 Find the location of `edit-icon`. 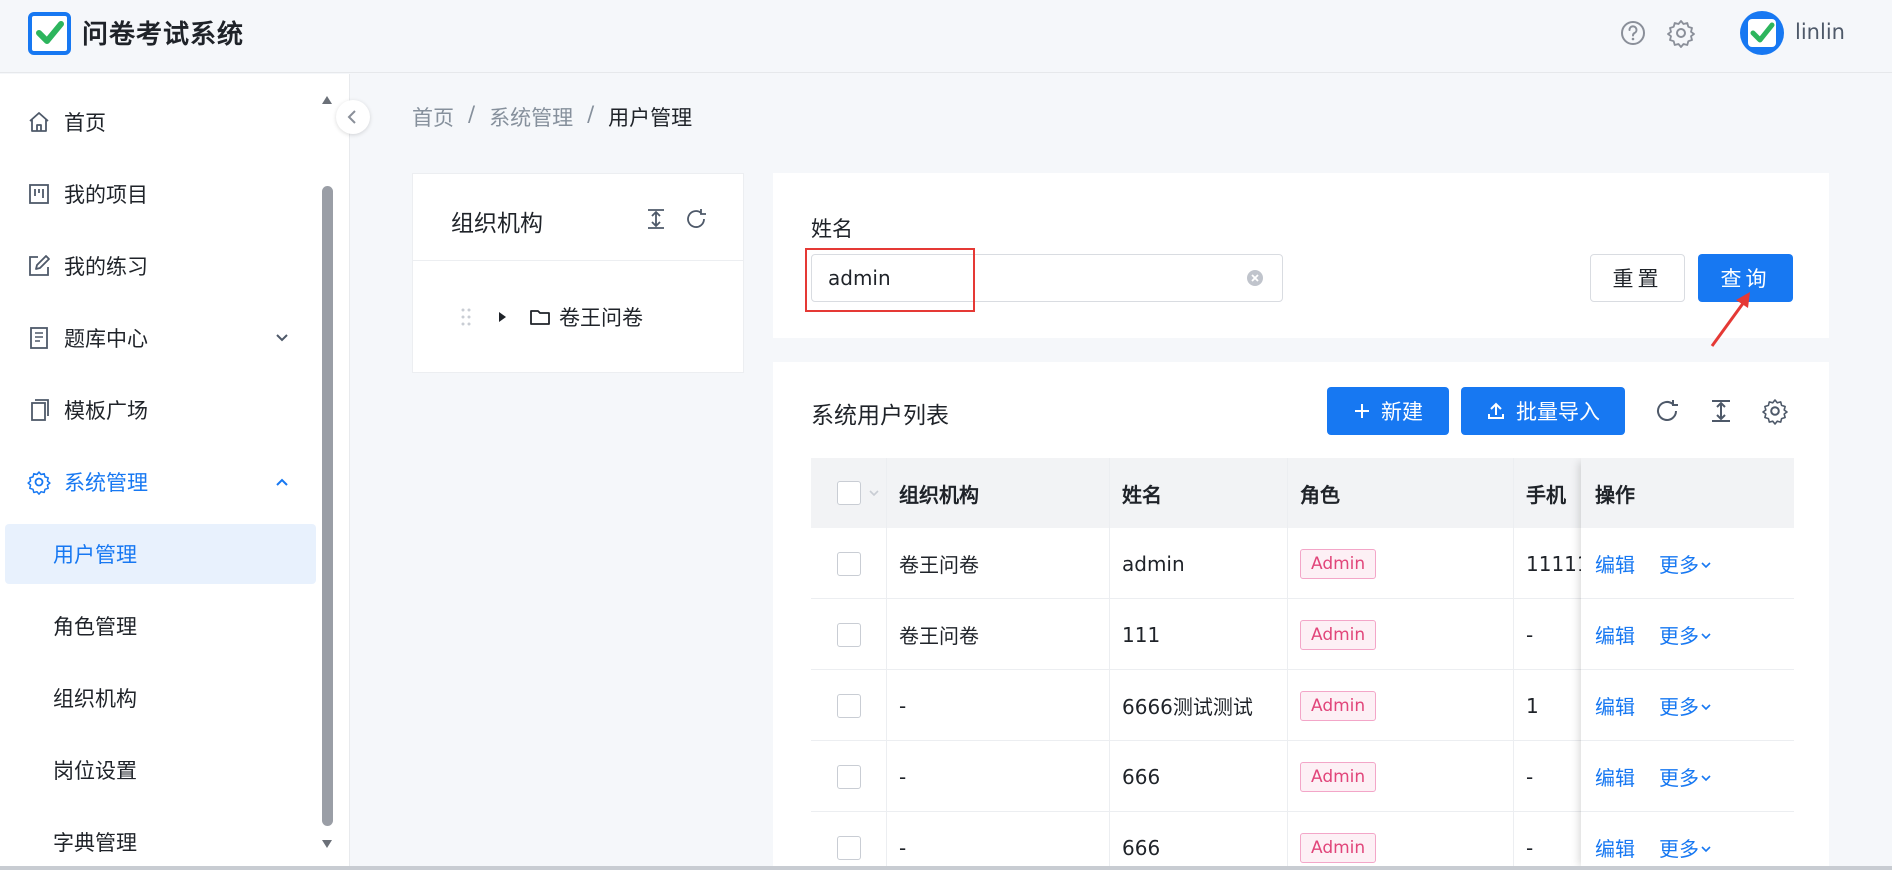

edit-icon is located at coordinates (39, 265).